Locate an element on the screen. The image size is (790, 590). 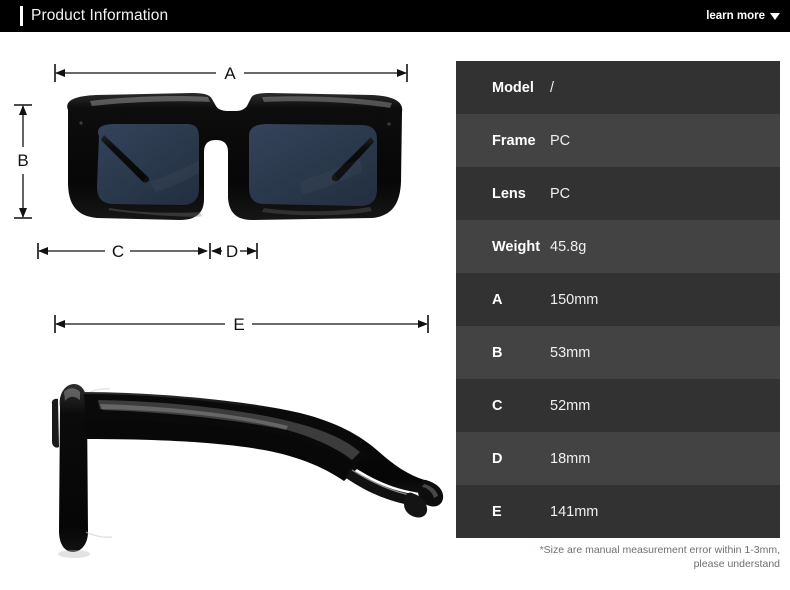
learn-more-label: learn more is located at coordinates (735, 16).